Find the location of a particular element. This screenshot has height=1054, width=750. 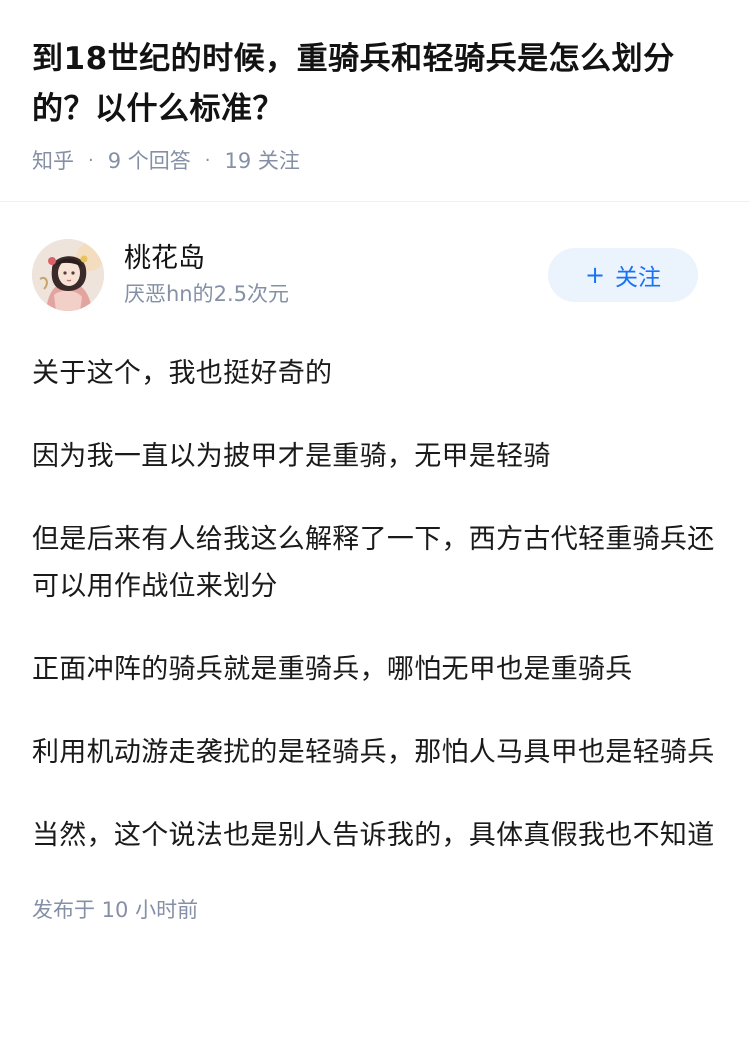

author-bio: 厌恶hn的2.5次元 is located at coordinates (207, 294).